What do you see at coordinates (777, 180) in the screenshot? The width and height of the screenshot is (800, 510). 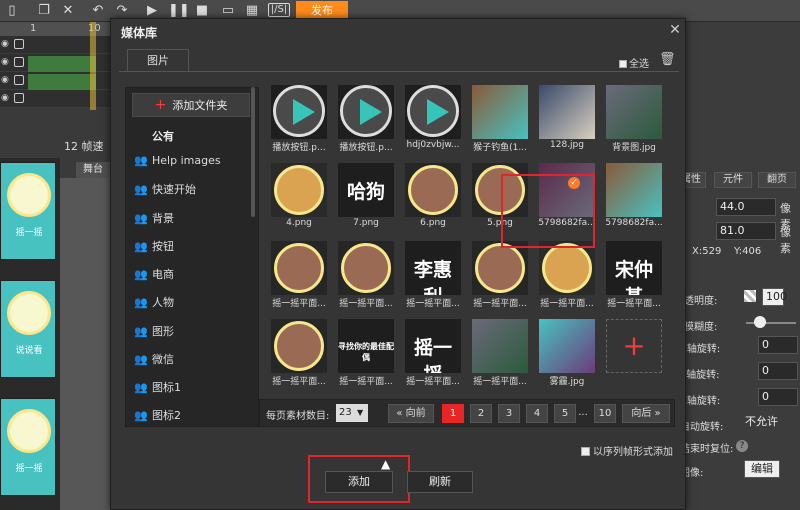 I see `tab-pages: 翻页` at bounding box center [777, 180].